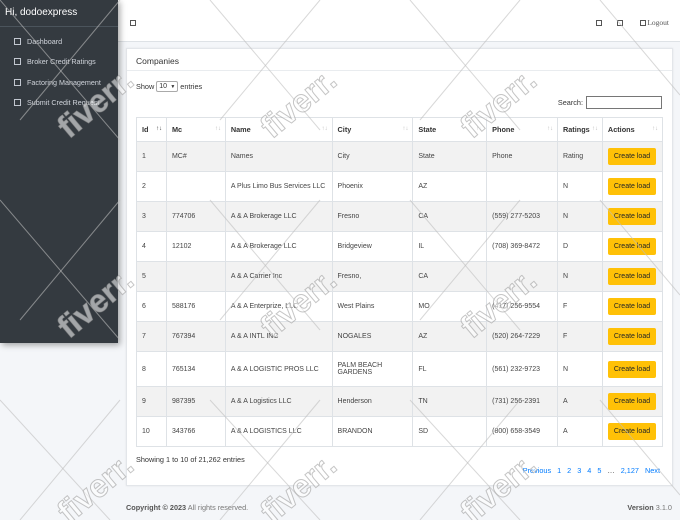 This screenshot has width=680, height=520. Describe the element at coordinates (652, 470) in the screenshot. I see `pagination-next: Next` at that location.